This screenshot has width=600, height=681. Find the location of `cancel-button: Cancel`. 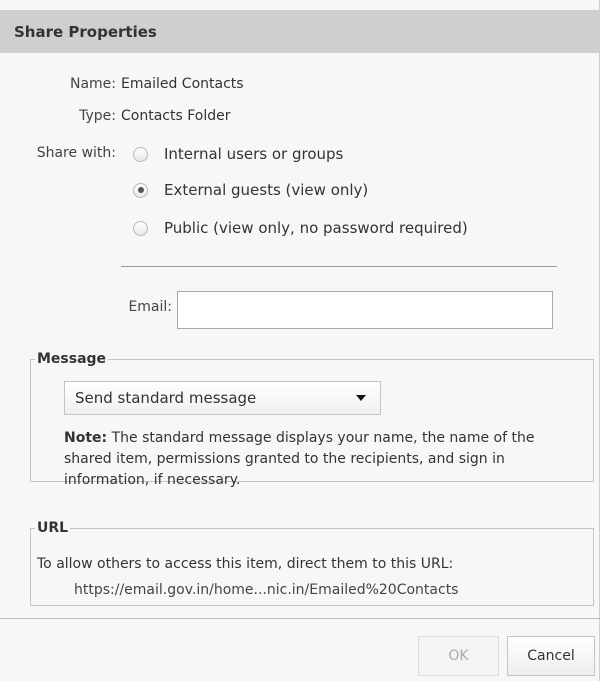

cancel-button: Cancel is located at coordinates (551, 656).